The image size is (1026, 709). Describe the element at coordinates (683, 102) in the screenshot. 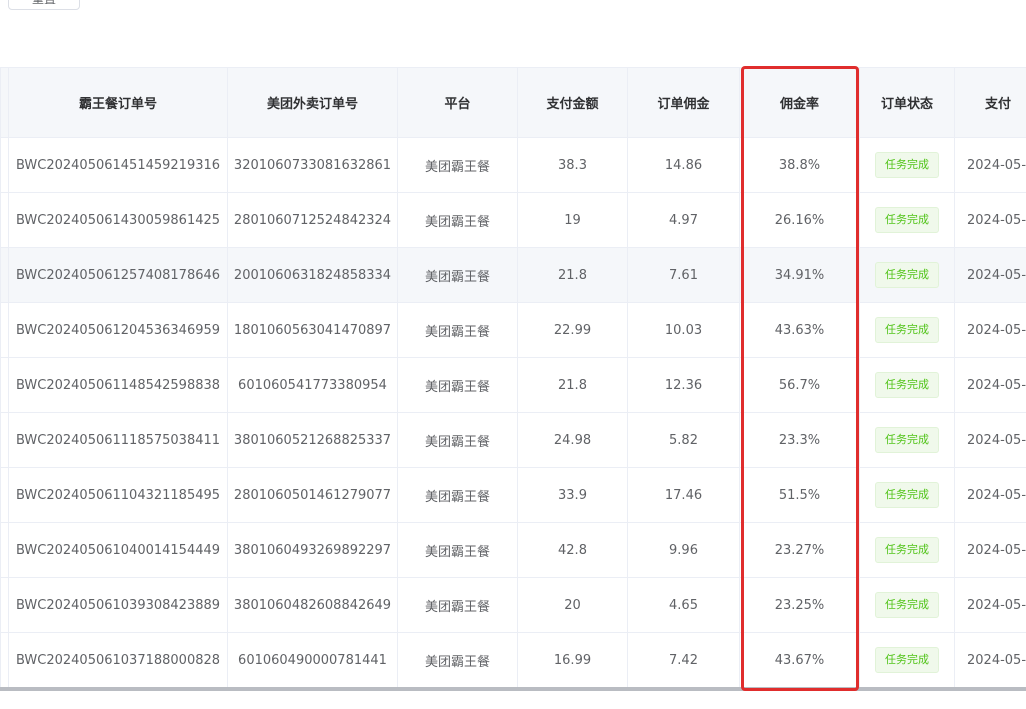

I see `col-header-commission: 订单佣金` at that location.